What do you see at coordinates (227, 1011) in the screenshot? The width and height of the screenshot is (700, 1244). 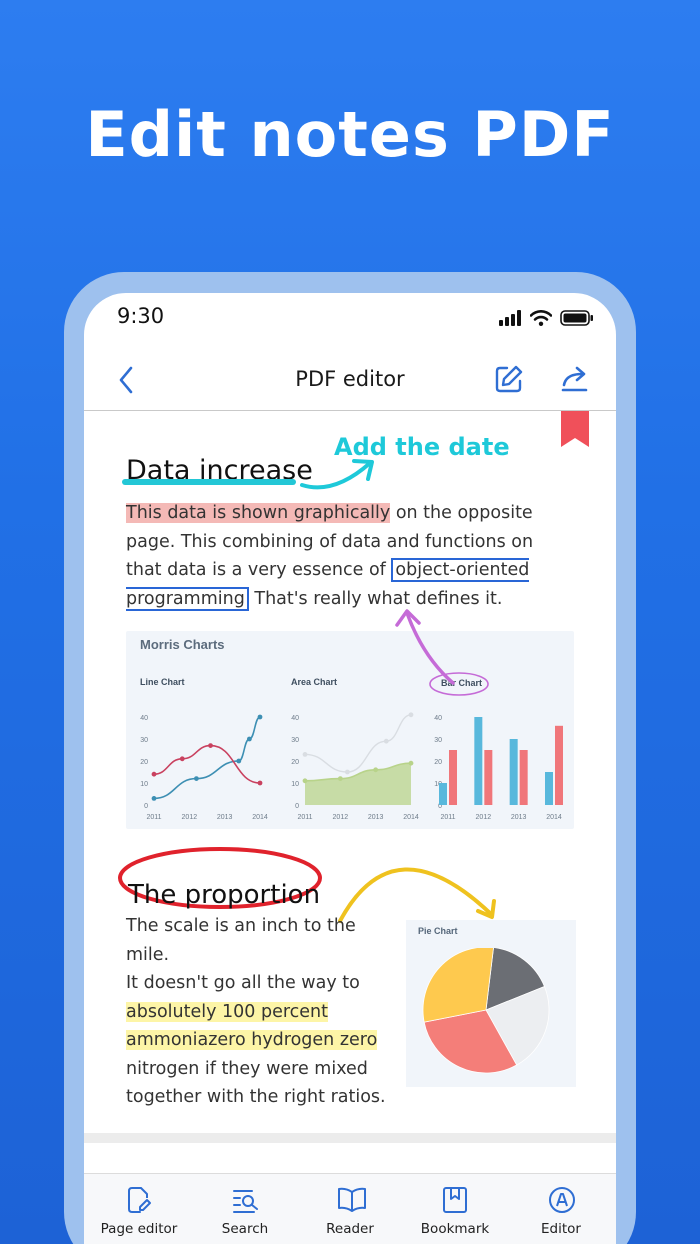 I see `yellow-highlight: absolutely 100 percent` at bounding box center [227, 1011].